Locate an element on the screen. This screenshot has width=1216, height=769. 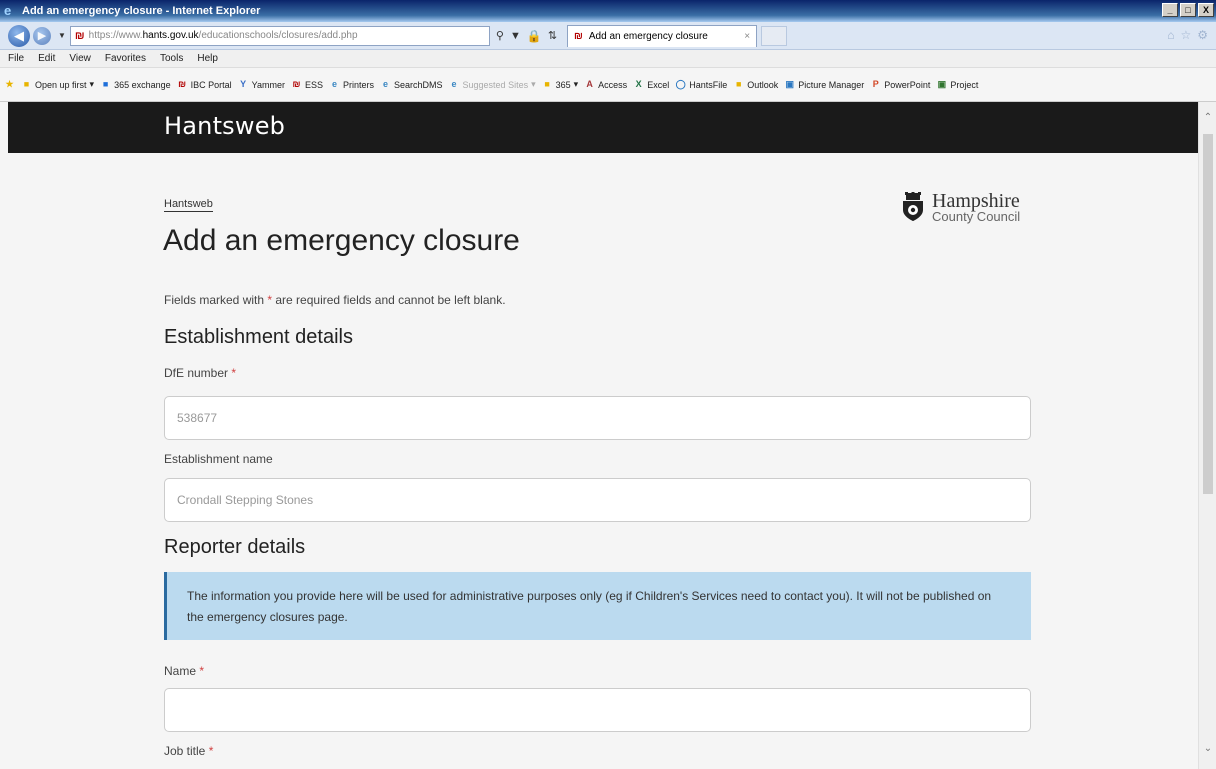
fav-ibc-portal: ₪ IBC Portal is located at coordinates (204, 84).